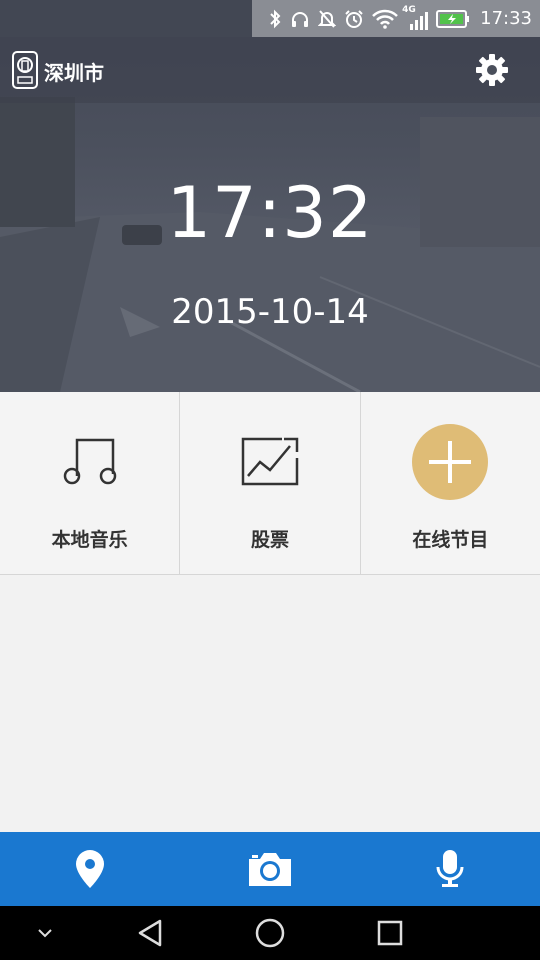 The height and width of the screenshot is (960, 540). What do you see at coordinates (327, 18) in the screenshot?
I see `mute-icon` at bounding box center [327, 18].